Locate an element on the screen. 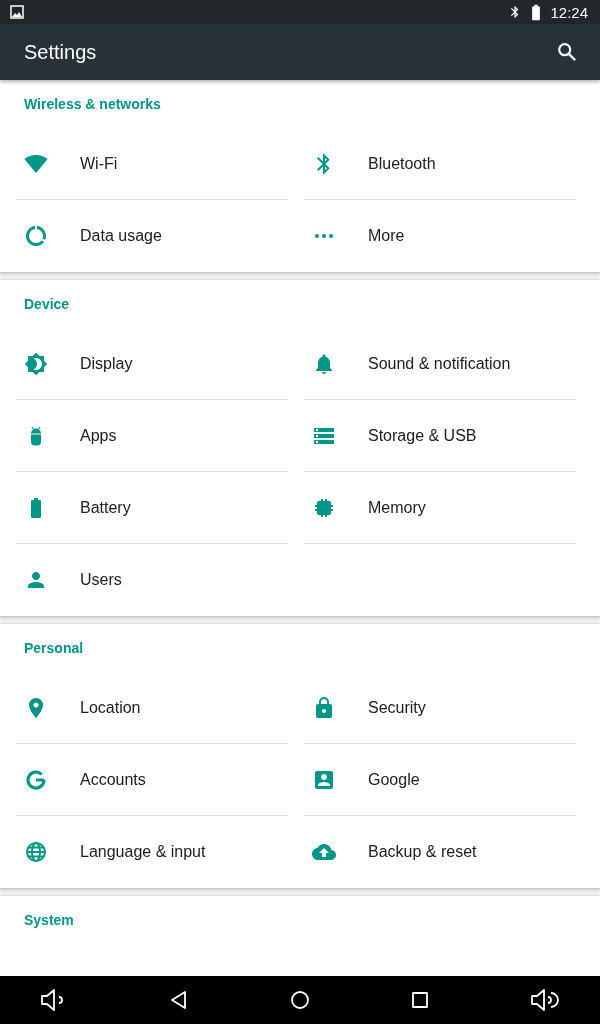 This screenshot has height=1024, width=600. g-logo-icon is located at coordinates (36, 779).